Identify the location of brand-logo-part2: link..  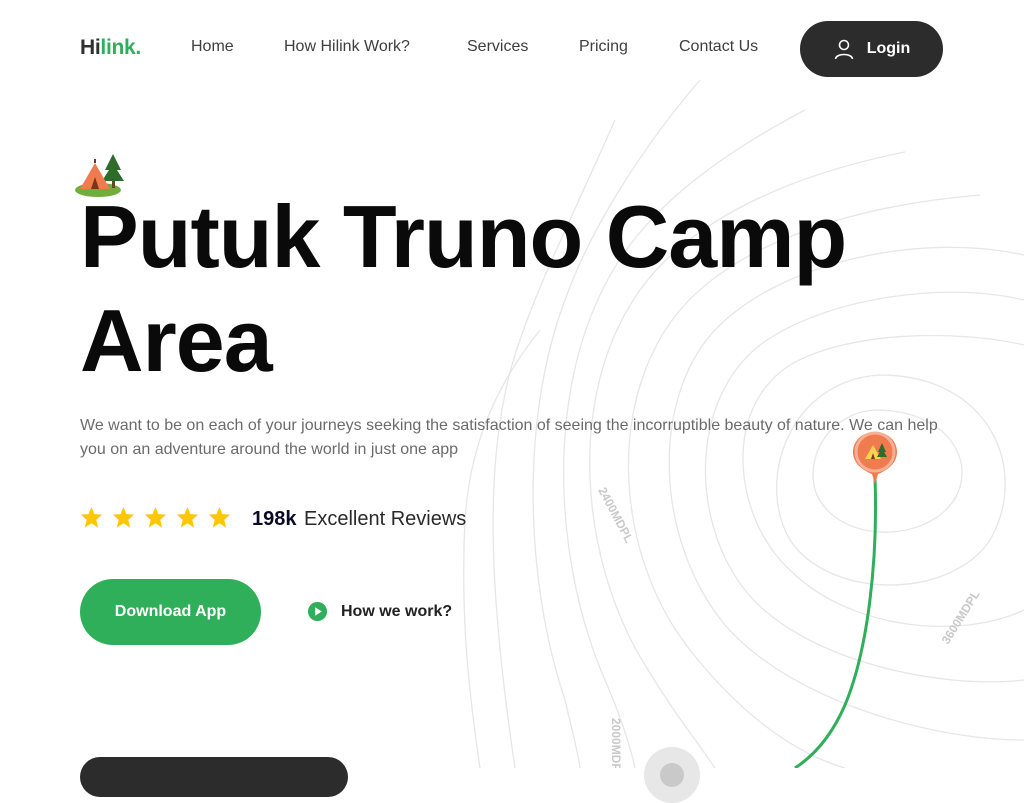
(120, 47).